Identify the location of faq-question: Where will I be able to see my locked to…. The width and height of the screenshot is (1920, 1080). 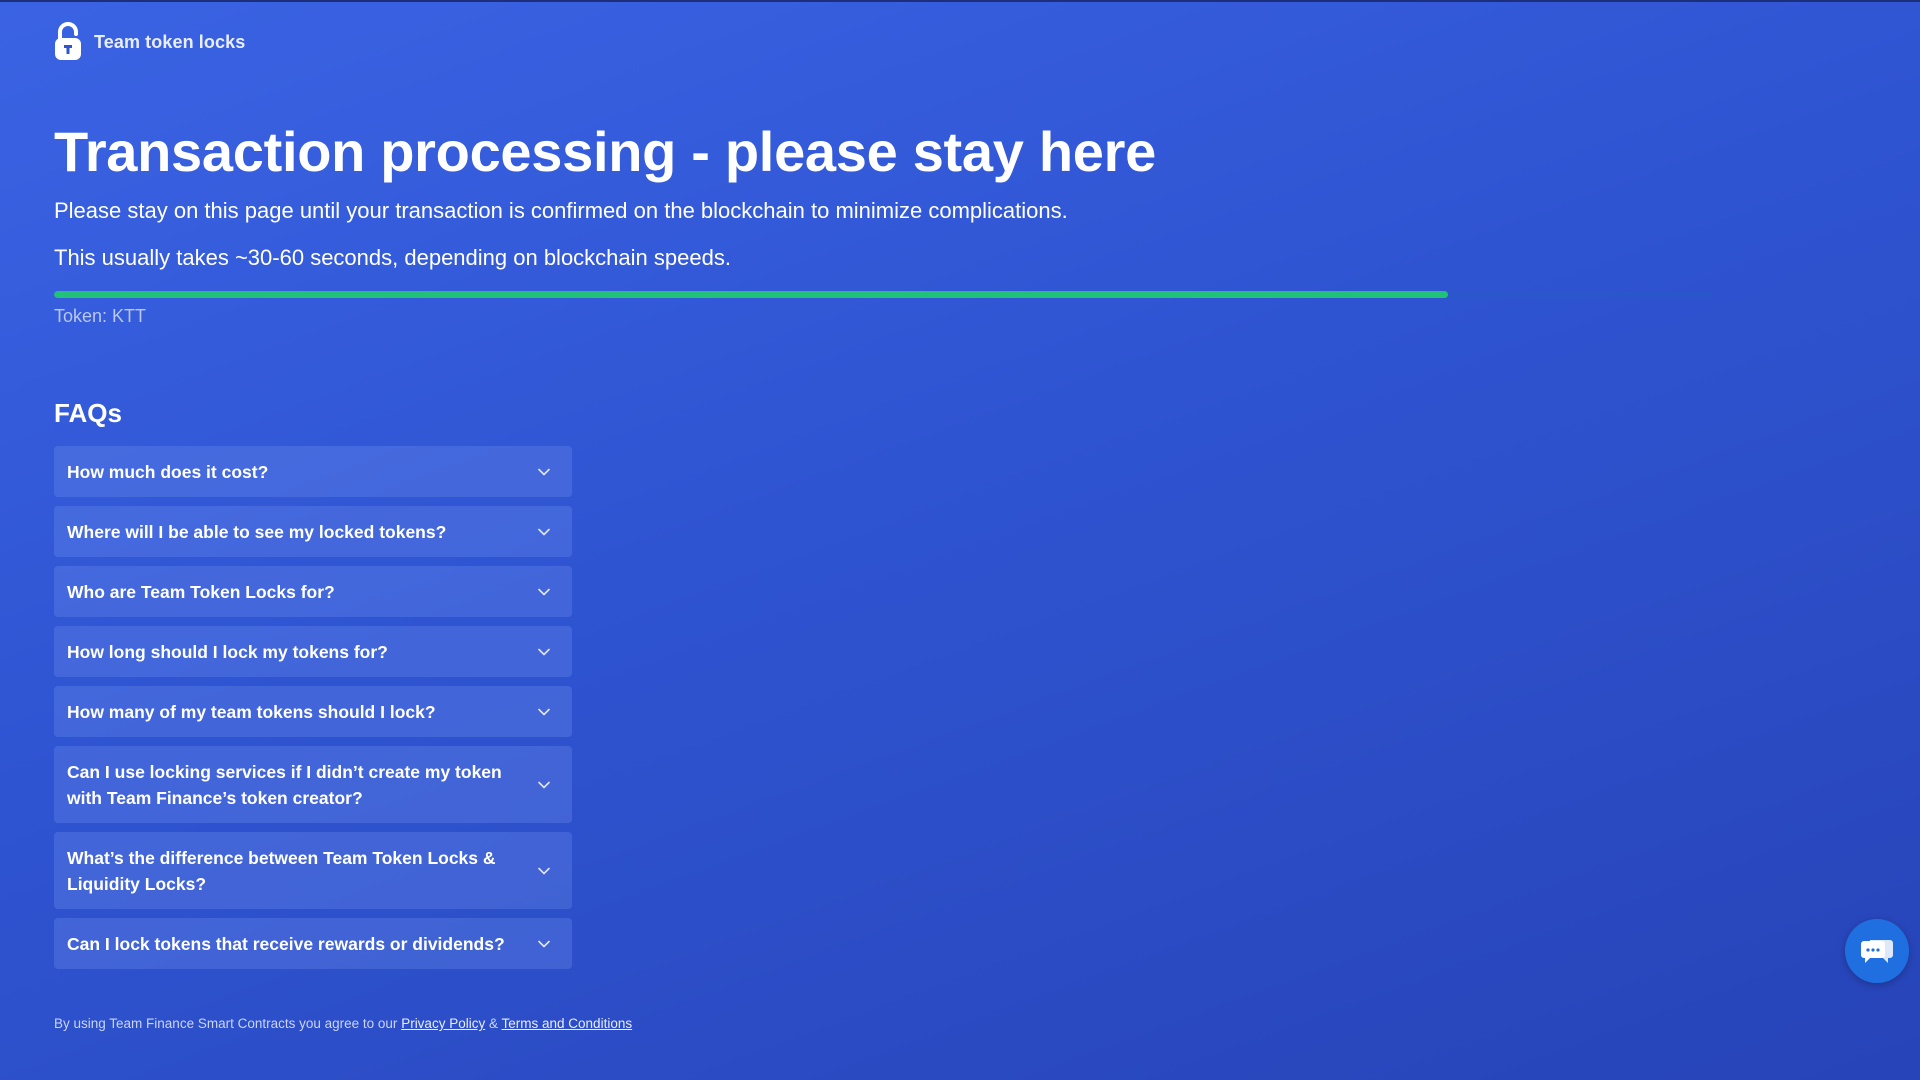
(257, 531).